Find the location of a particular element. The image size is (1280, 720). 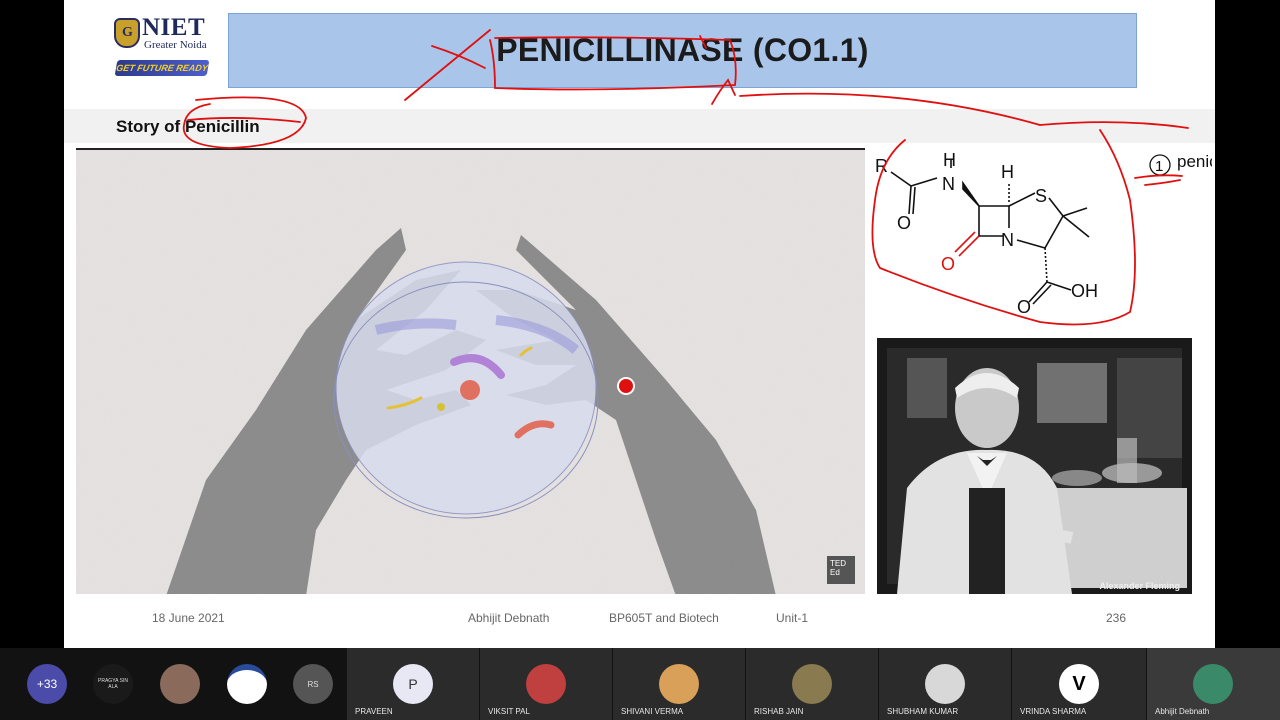

participant-name: SHIVANI VERMA is located at coordinates (652, 711).